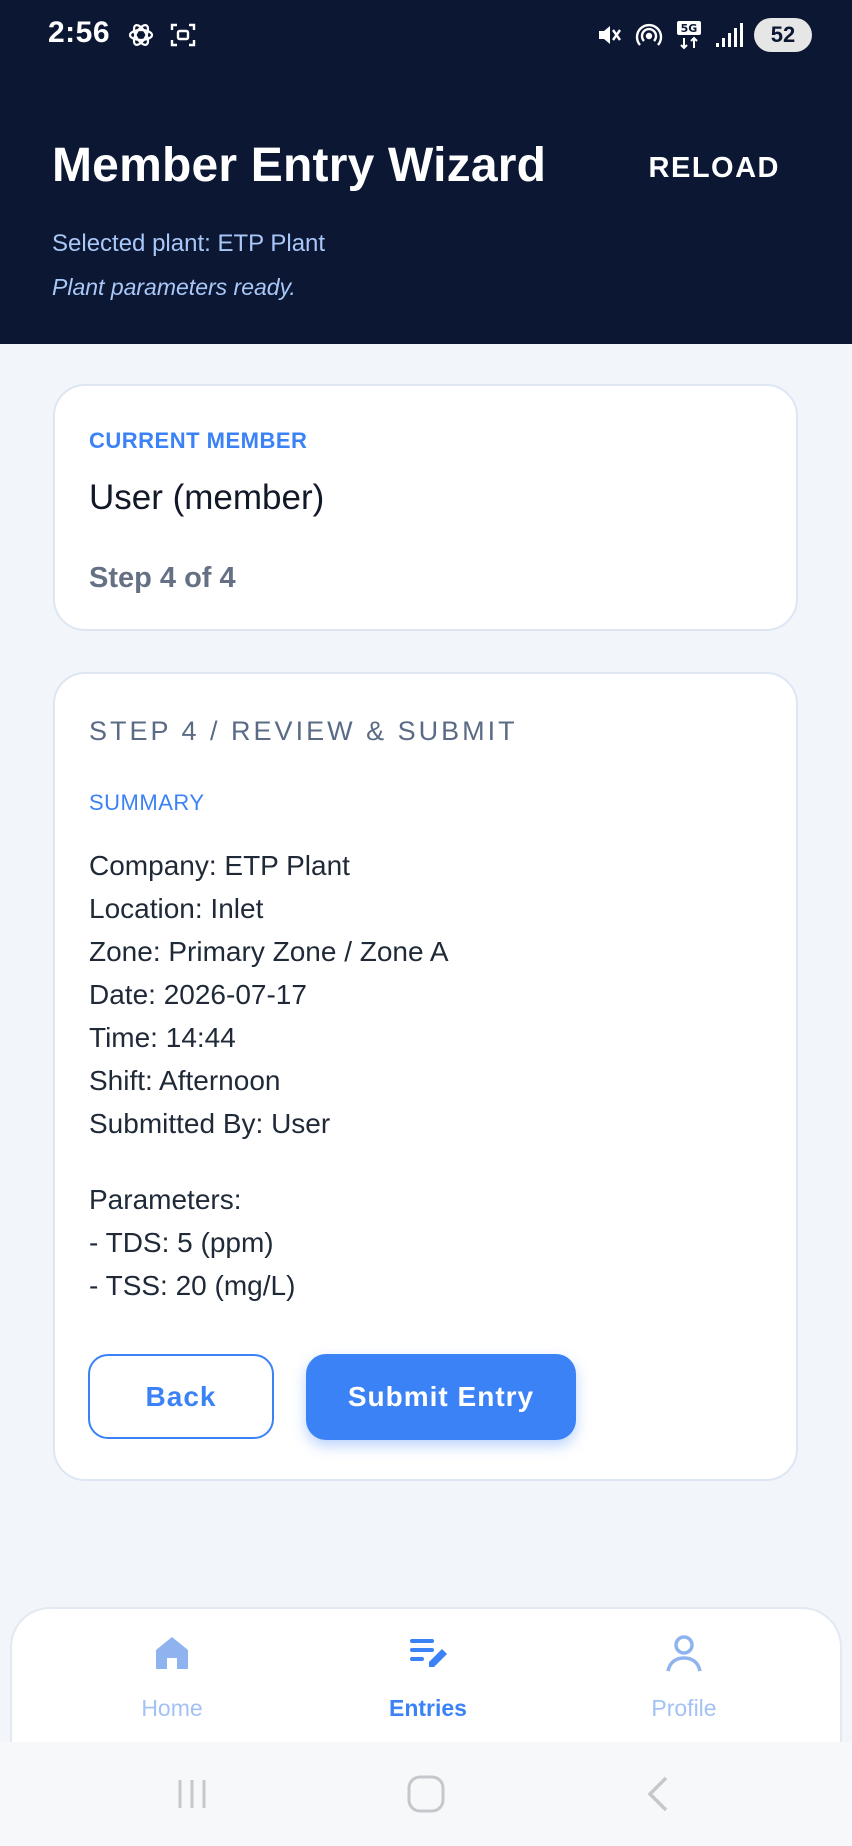  Describe the element at coordinates (162, 578) in the screenshot. I see `step-counter: Step 4 of 4` at that location.